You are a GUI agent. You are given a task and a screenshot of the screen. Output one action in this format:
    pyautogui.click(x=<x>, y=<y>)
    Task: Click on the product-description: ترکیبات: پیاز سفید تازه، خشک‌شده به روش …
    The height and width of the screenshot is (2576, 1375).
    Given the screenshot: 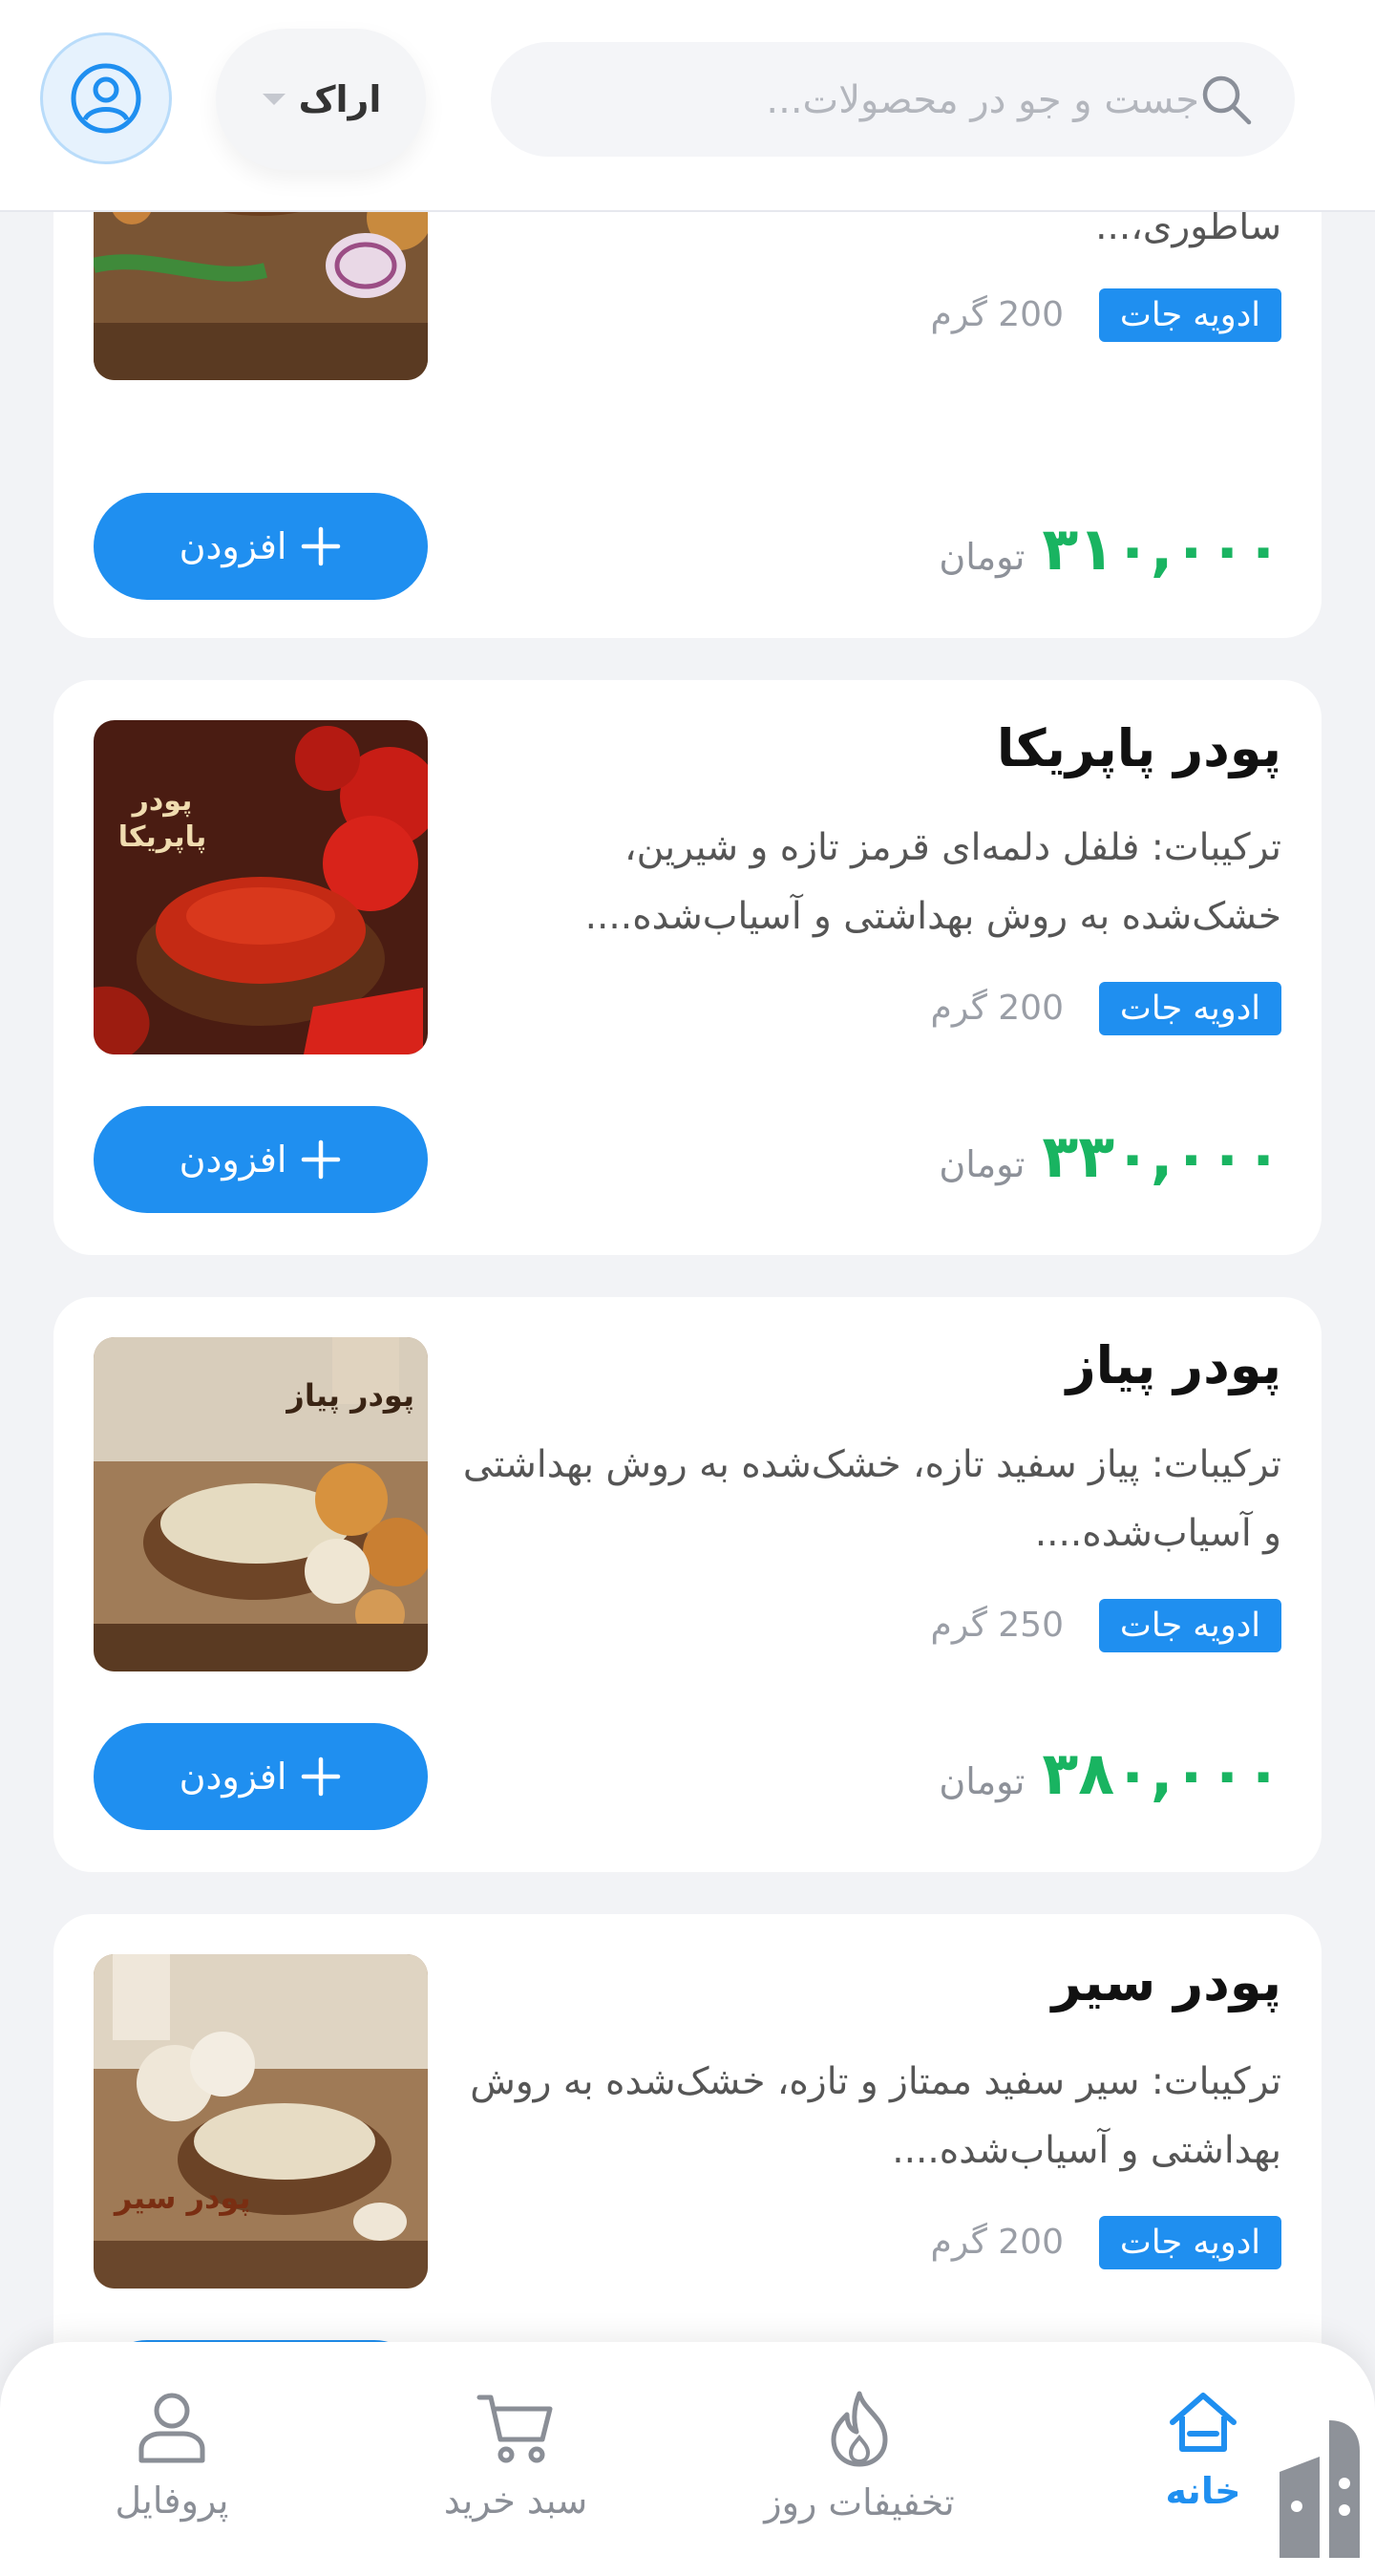 What is the action you would take?
    pyautogui.click(x=872, y=1499)
    